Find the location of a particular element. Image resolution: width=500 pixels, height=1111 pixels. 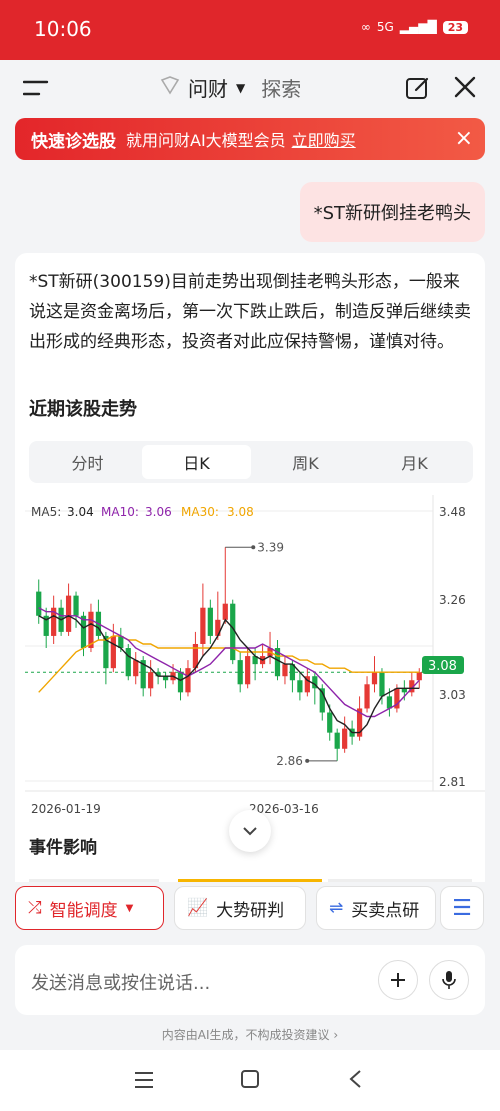

chevron-right-icon: › is located at coordinates (336, 1035).